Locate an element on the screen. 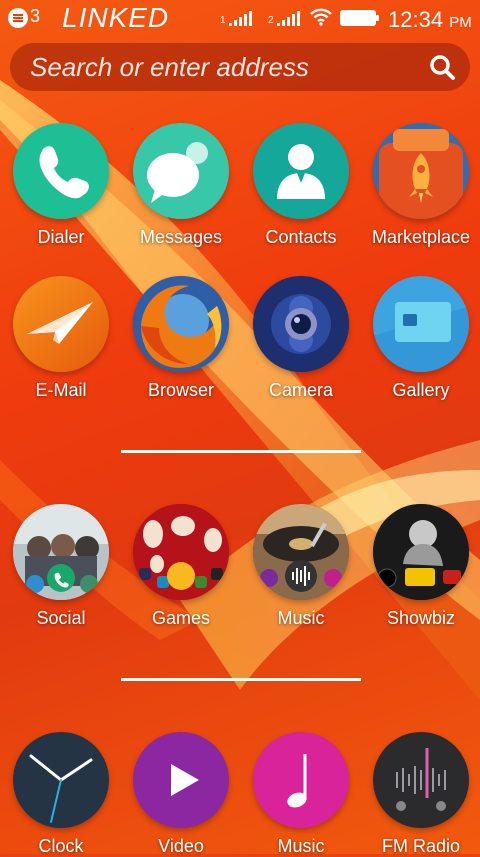 This screenshot has height=857, width=480. battery-icon is located at coordinates (359, 18).